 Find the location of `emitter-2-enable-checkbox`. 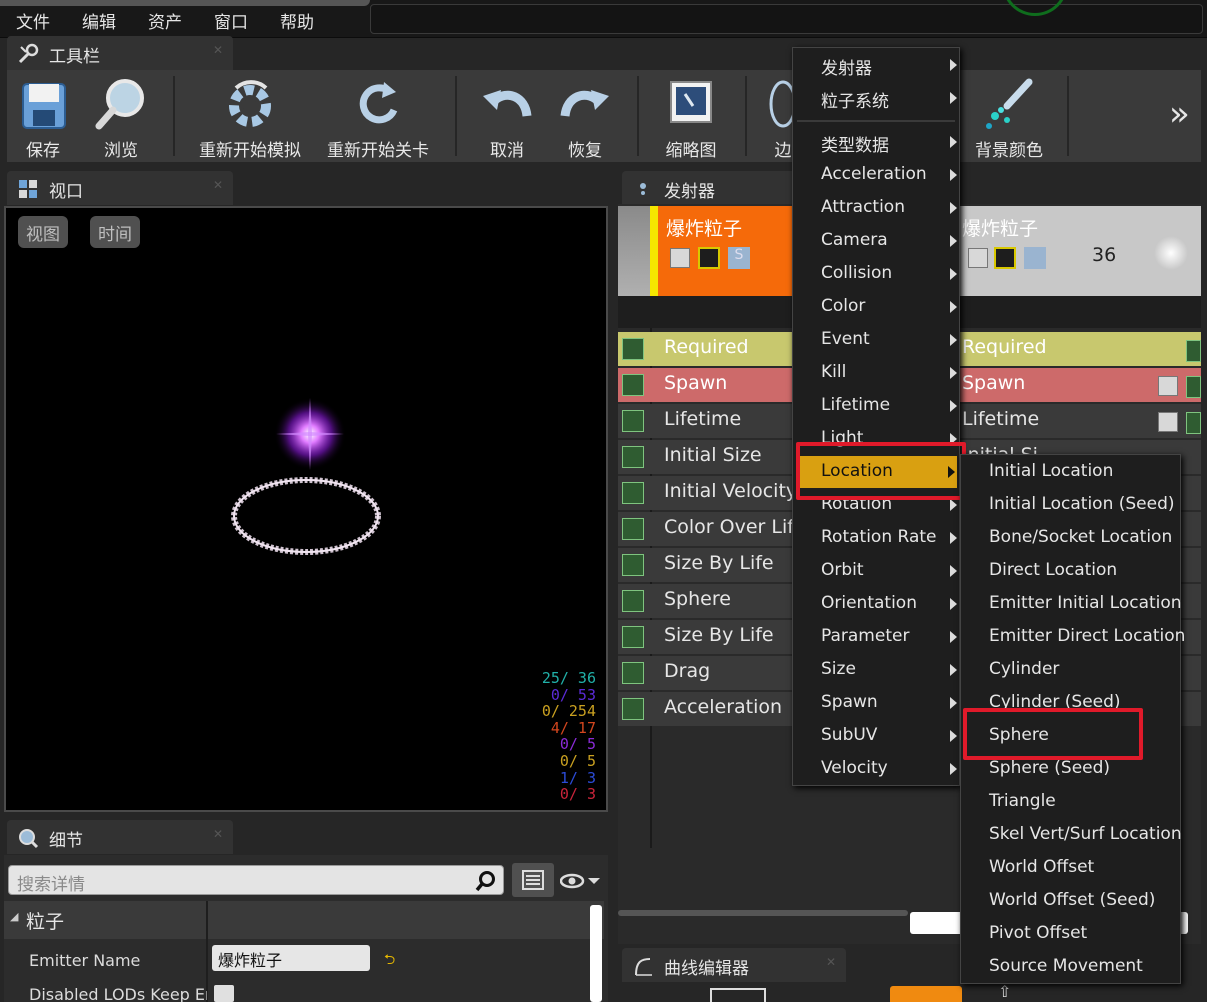

emitter-2-enable-checkbox is located at coordinates (978, 258).